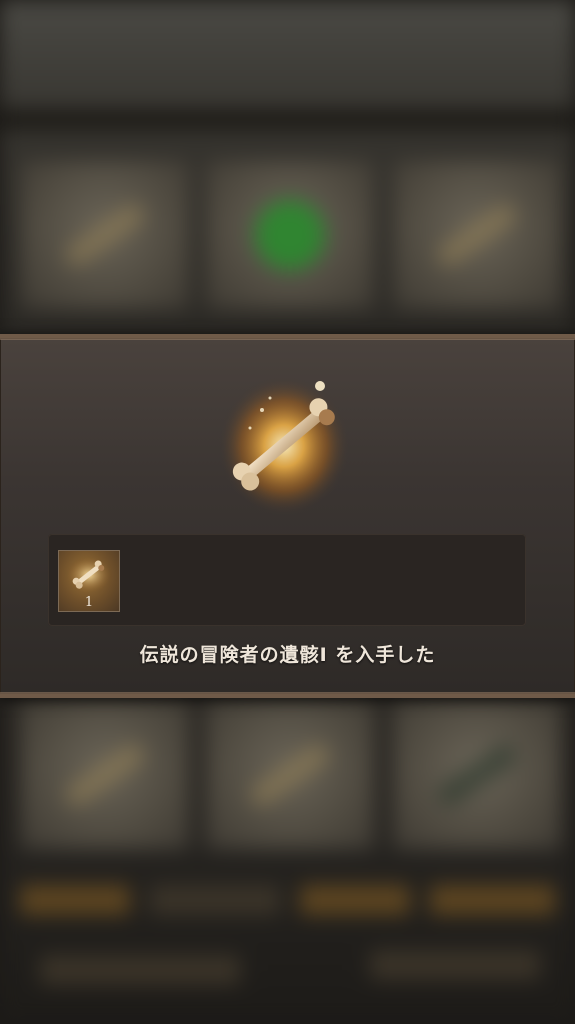 This screenshot has width=575, height=1024. I want to click on reward-list: 1, so click(287, 580).